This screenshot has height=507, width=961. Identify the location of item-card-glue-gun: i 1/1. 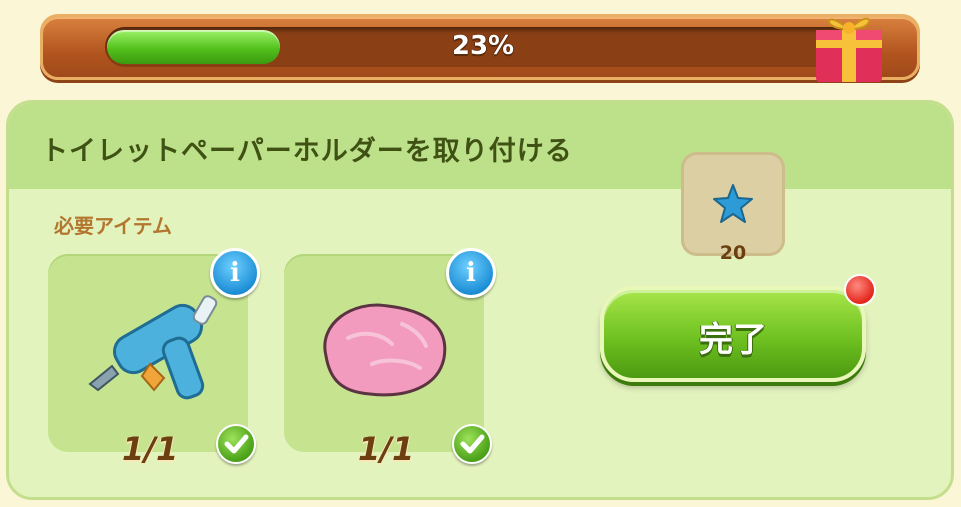
(154, 358).